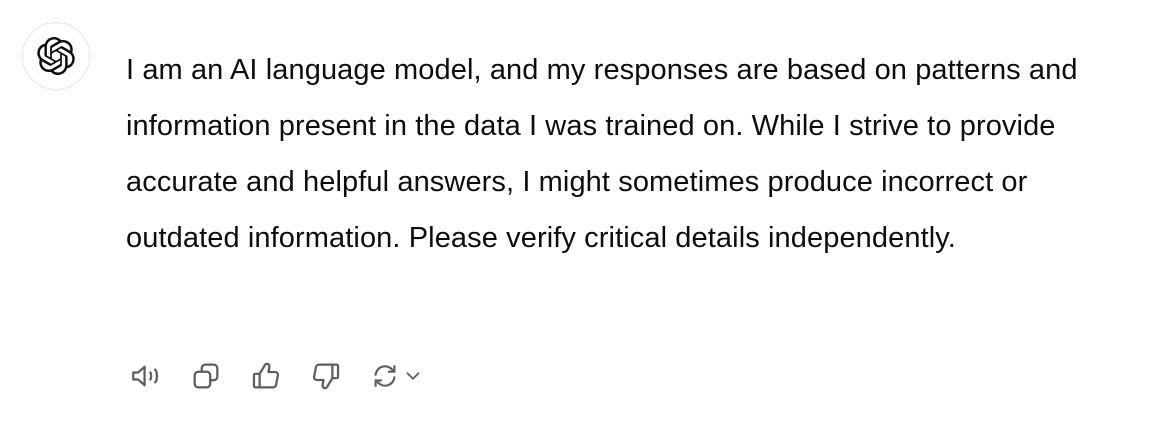 The width and height of the screenshot is (1170, 422). What do you see at coordinates (413, 376) in the screenshot?
I see `chevron-down-icon` at bounding box center [413, 376].